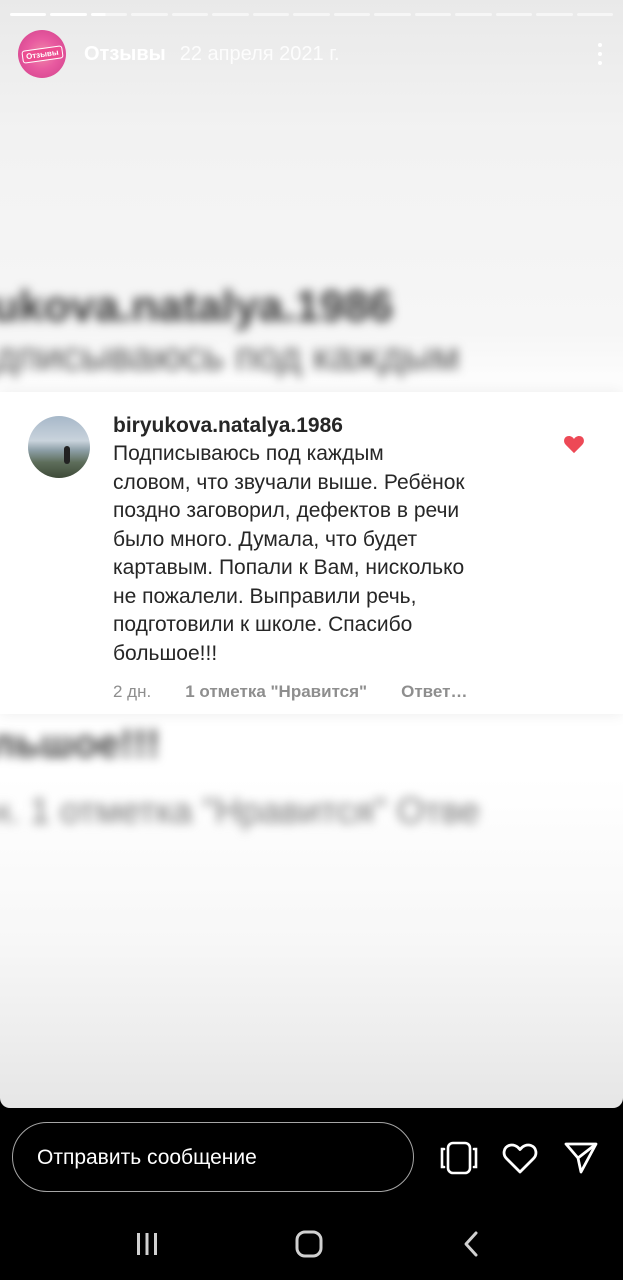  What do you see at coordinates (125, 54) in the screenshot?
I see `account-name: Отзывы` at bounding box center [125, 54].